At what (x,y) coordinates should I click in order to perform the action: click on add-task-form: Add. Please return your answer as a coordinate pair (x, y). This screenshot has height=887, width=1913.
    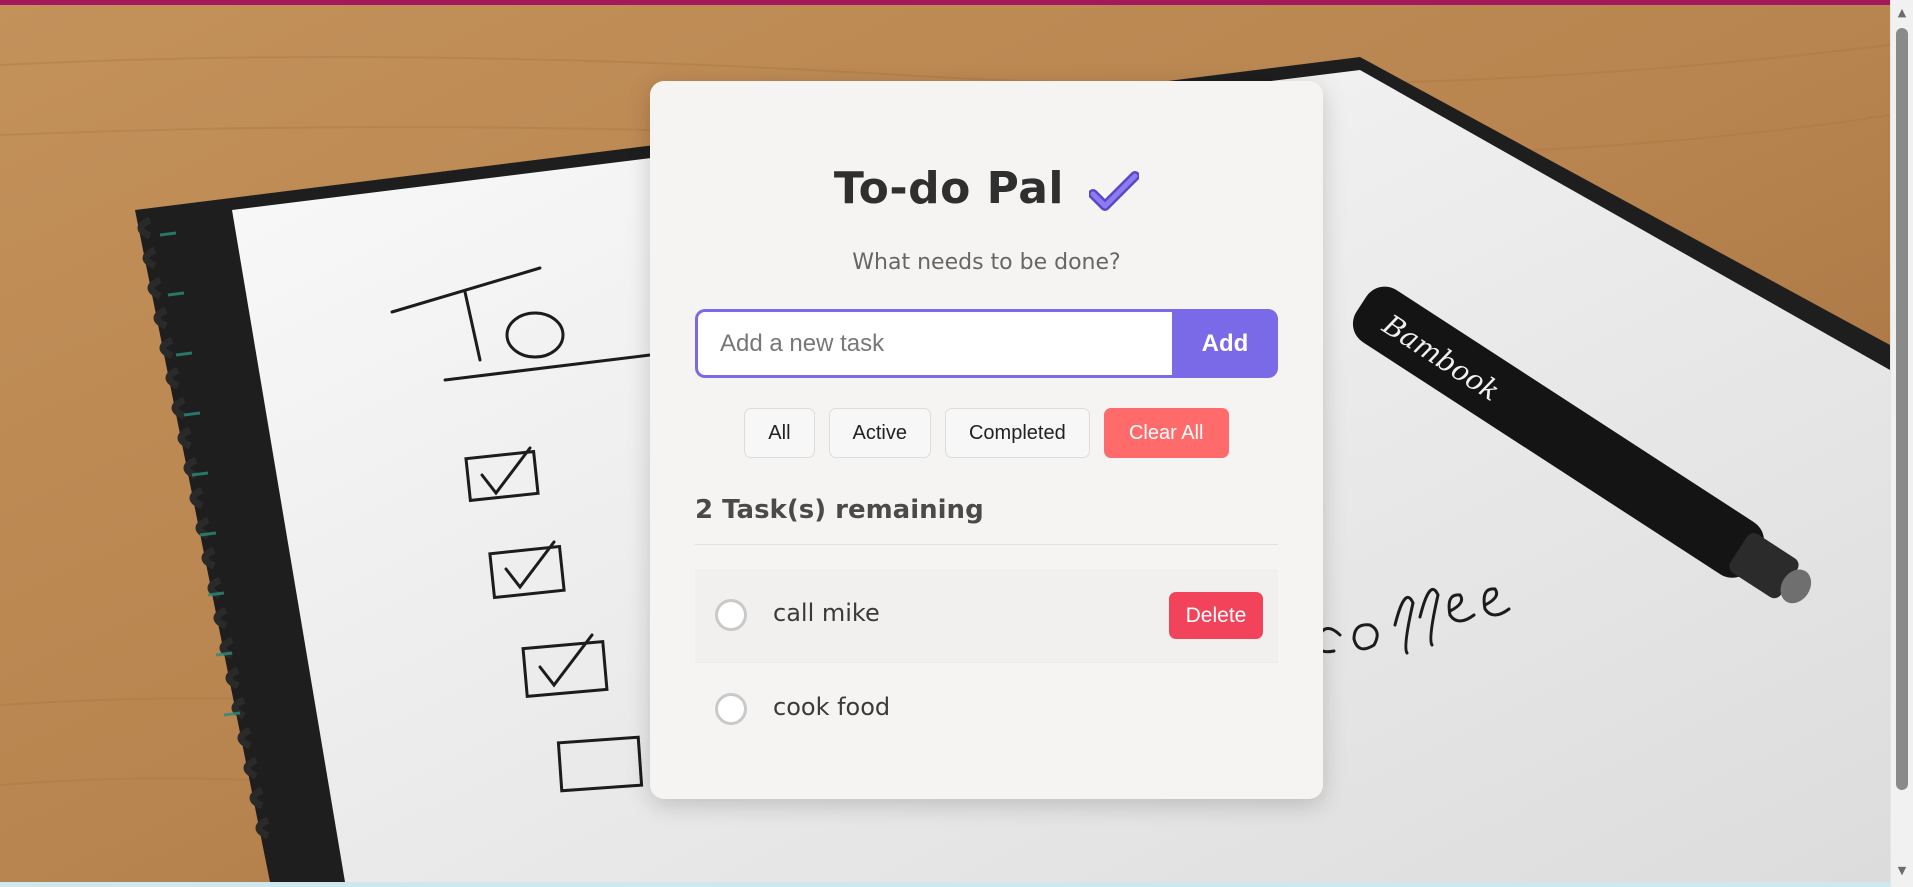
    Looking at the image, I should click on (986, 343).